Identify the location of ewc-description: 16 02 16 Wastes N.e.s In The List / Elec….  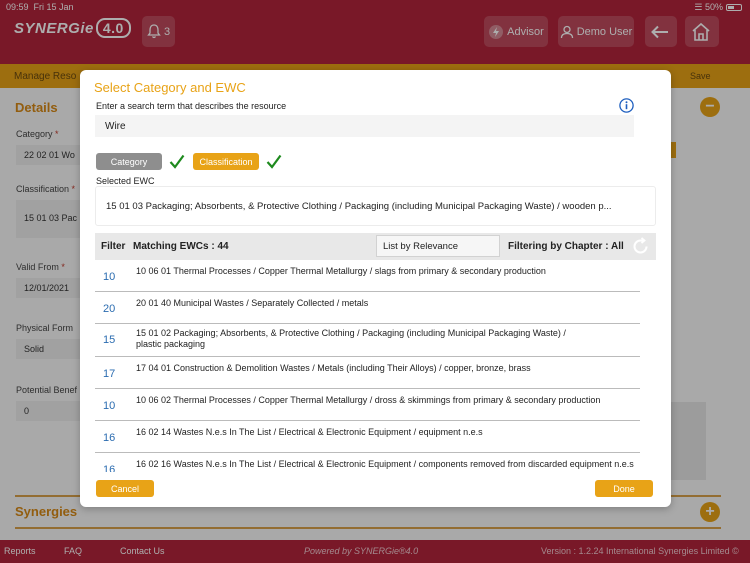
(385, 464).